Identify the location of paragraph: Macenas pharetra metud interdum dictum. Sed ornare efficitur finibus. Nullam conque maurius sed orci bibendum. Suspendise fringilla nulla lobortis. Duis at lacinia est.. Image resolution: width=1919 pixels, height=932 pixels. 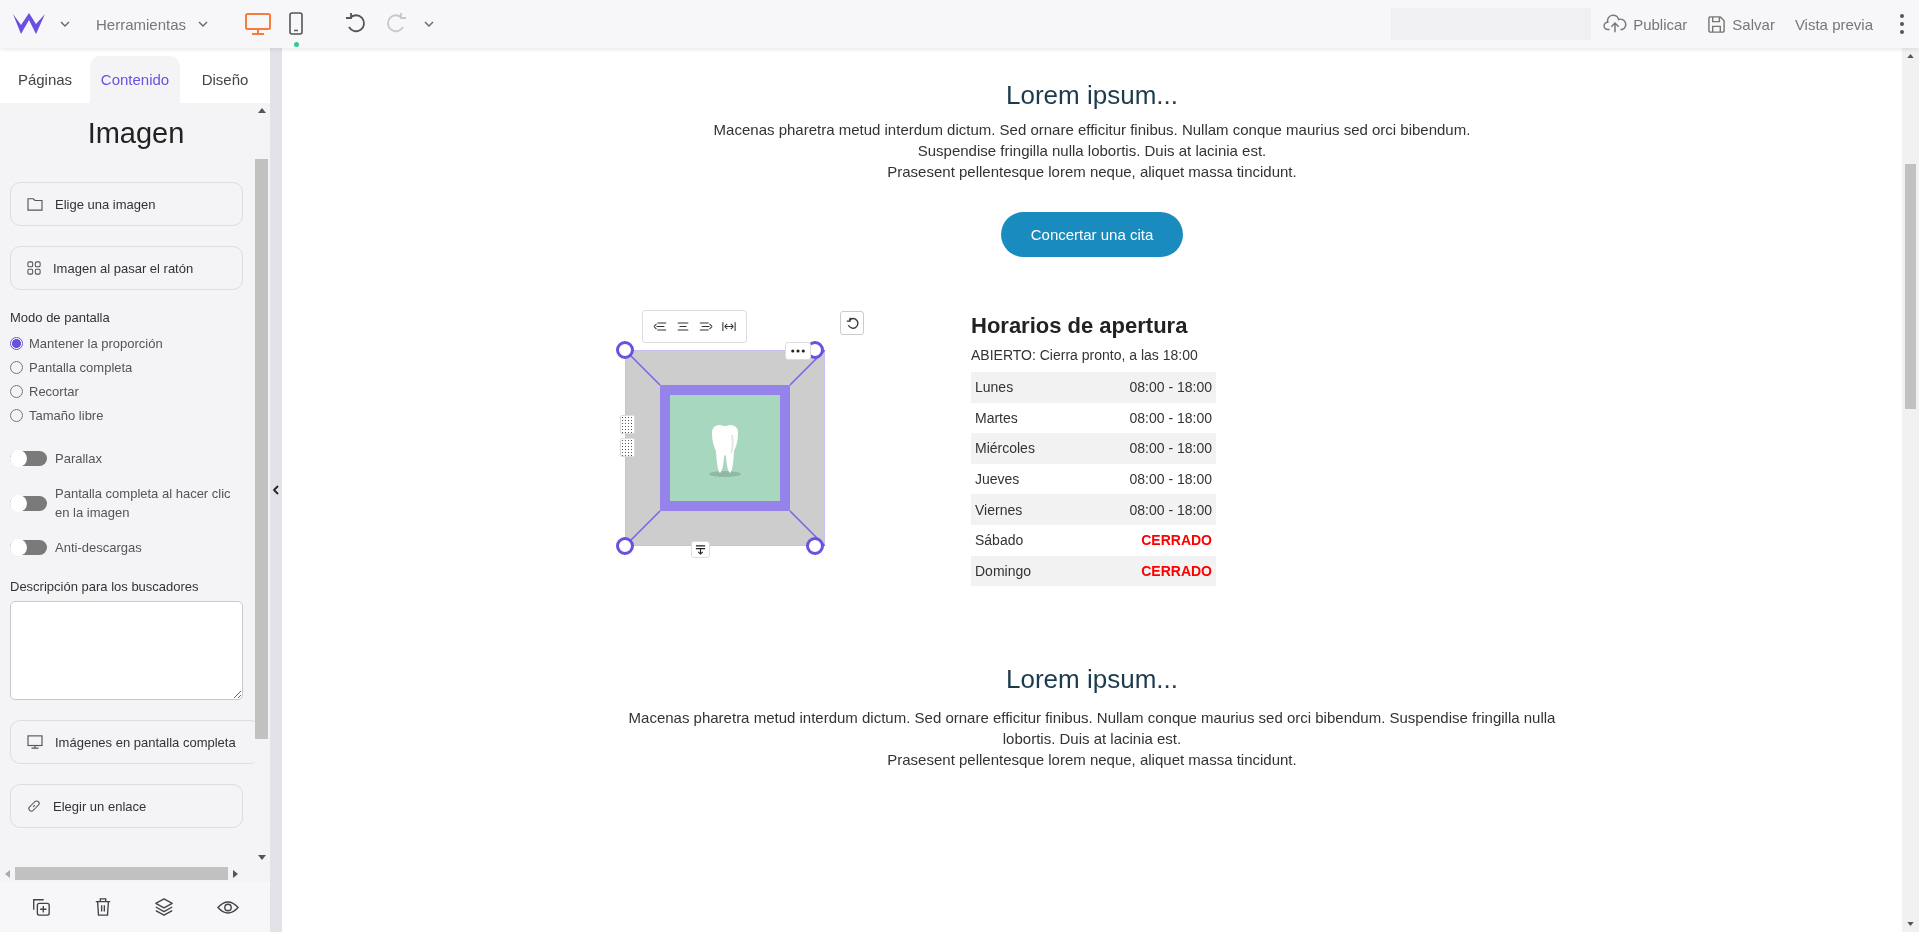
(1092, 729).